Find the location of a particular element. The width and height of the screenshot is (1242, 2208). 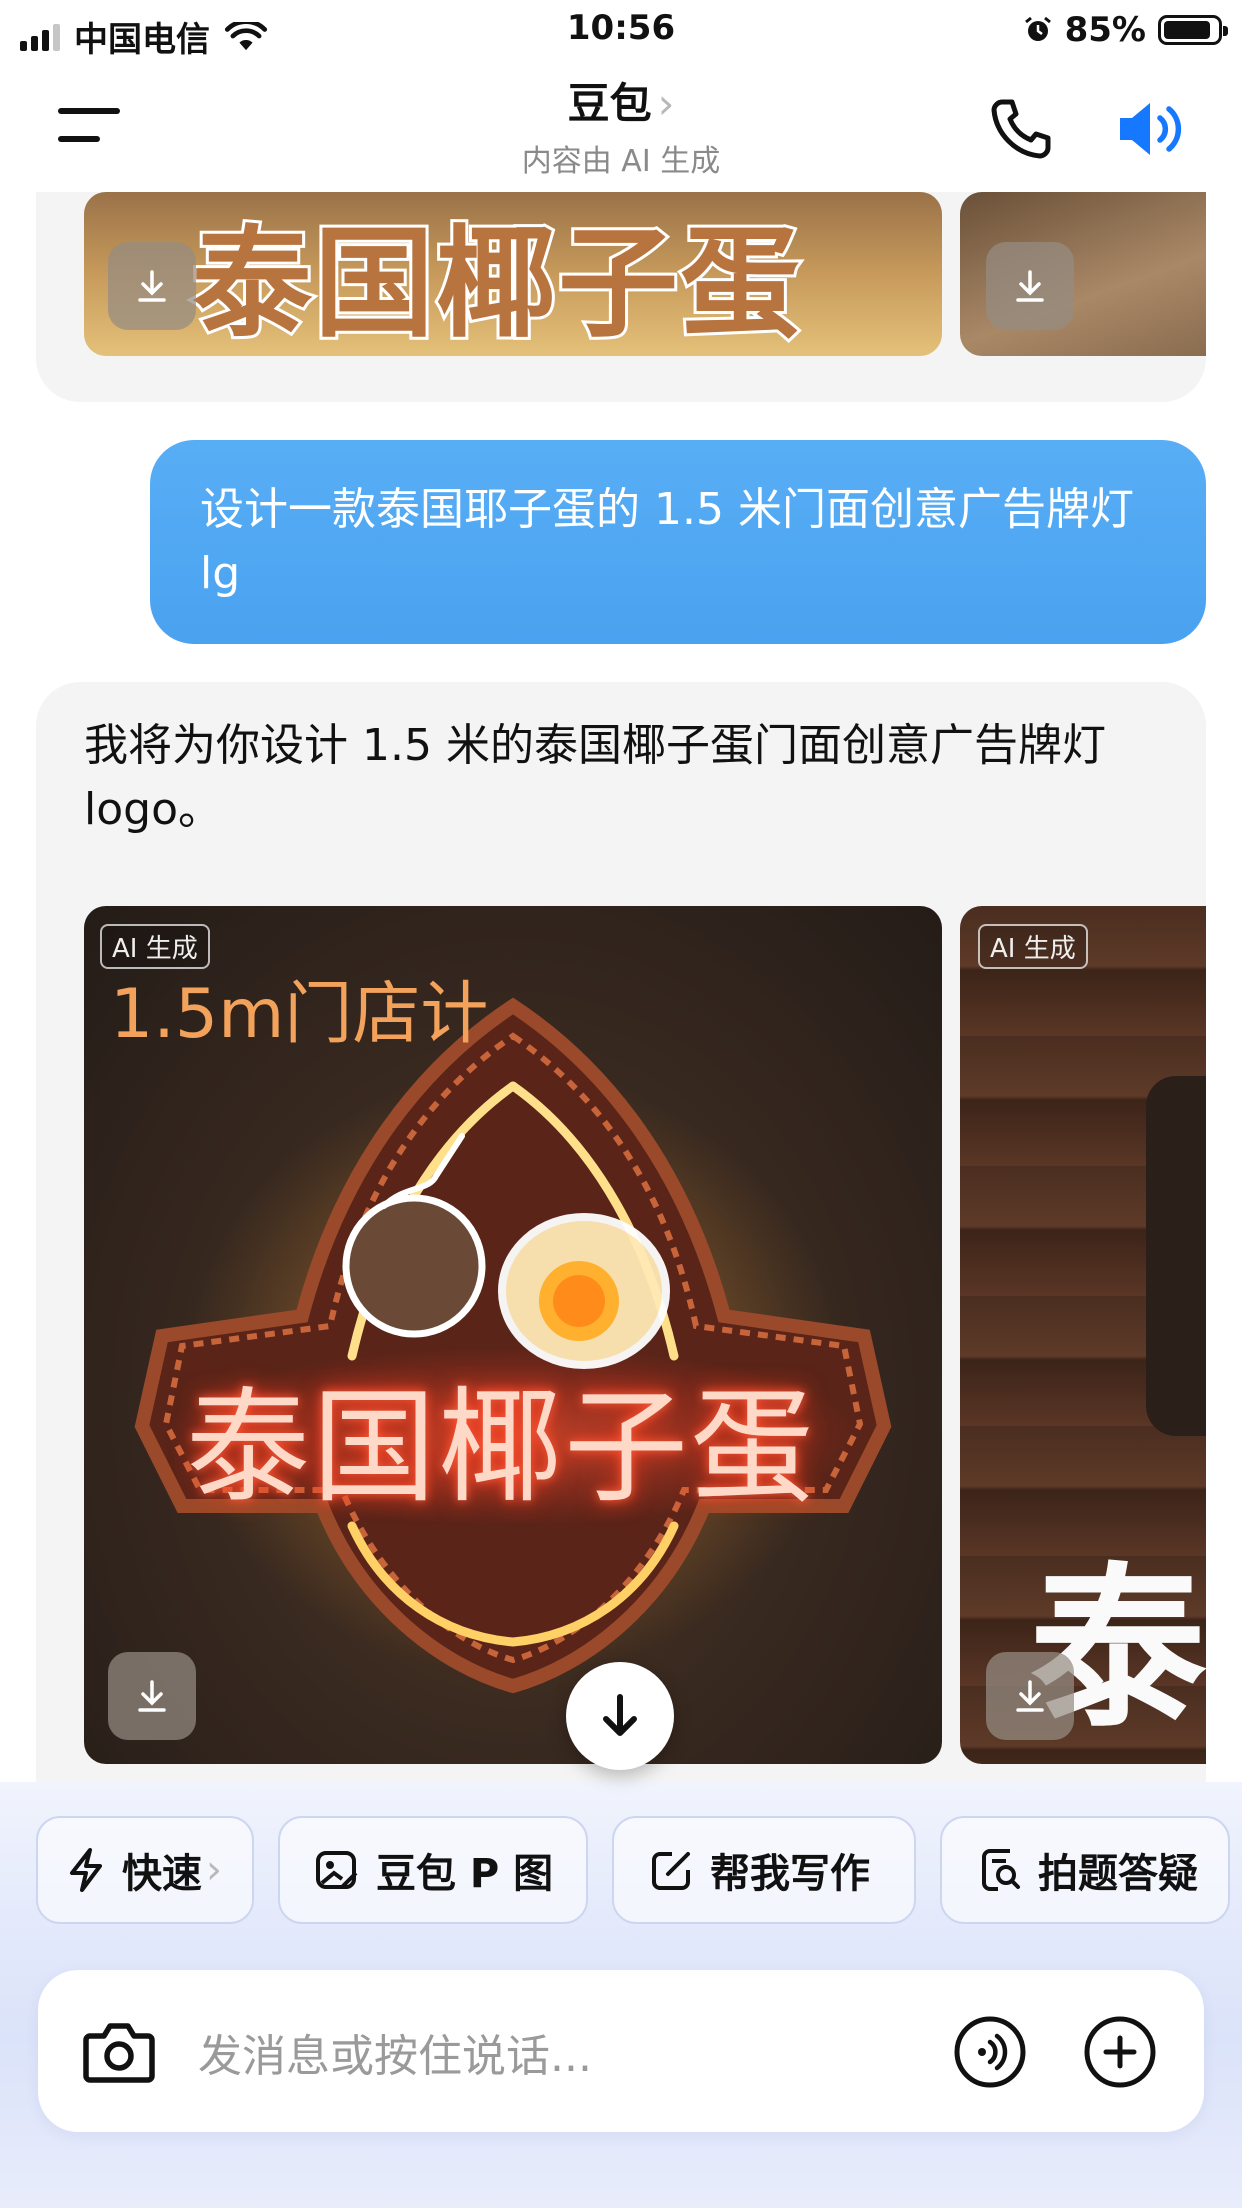

title-text: 豆包 is located at coordinates (609, 103).